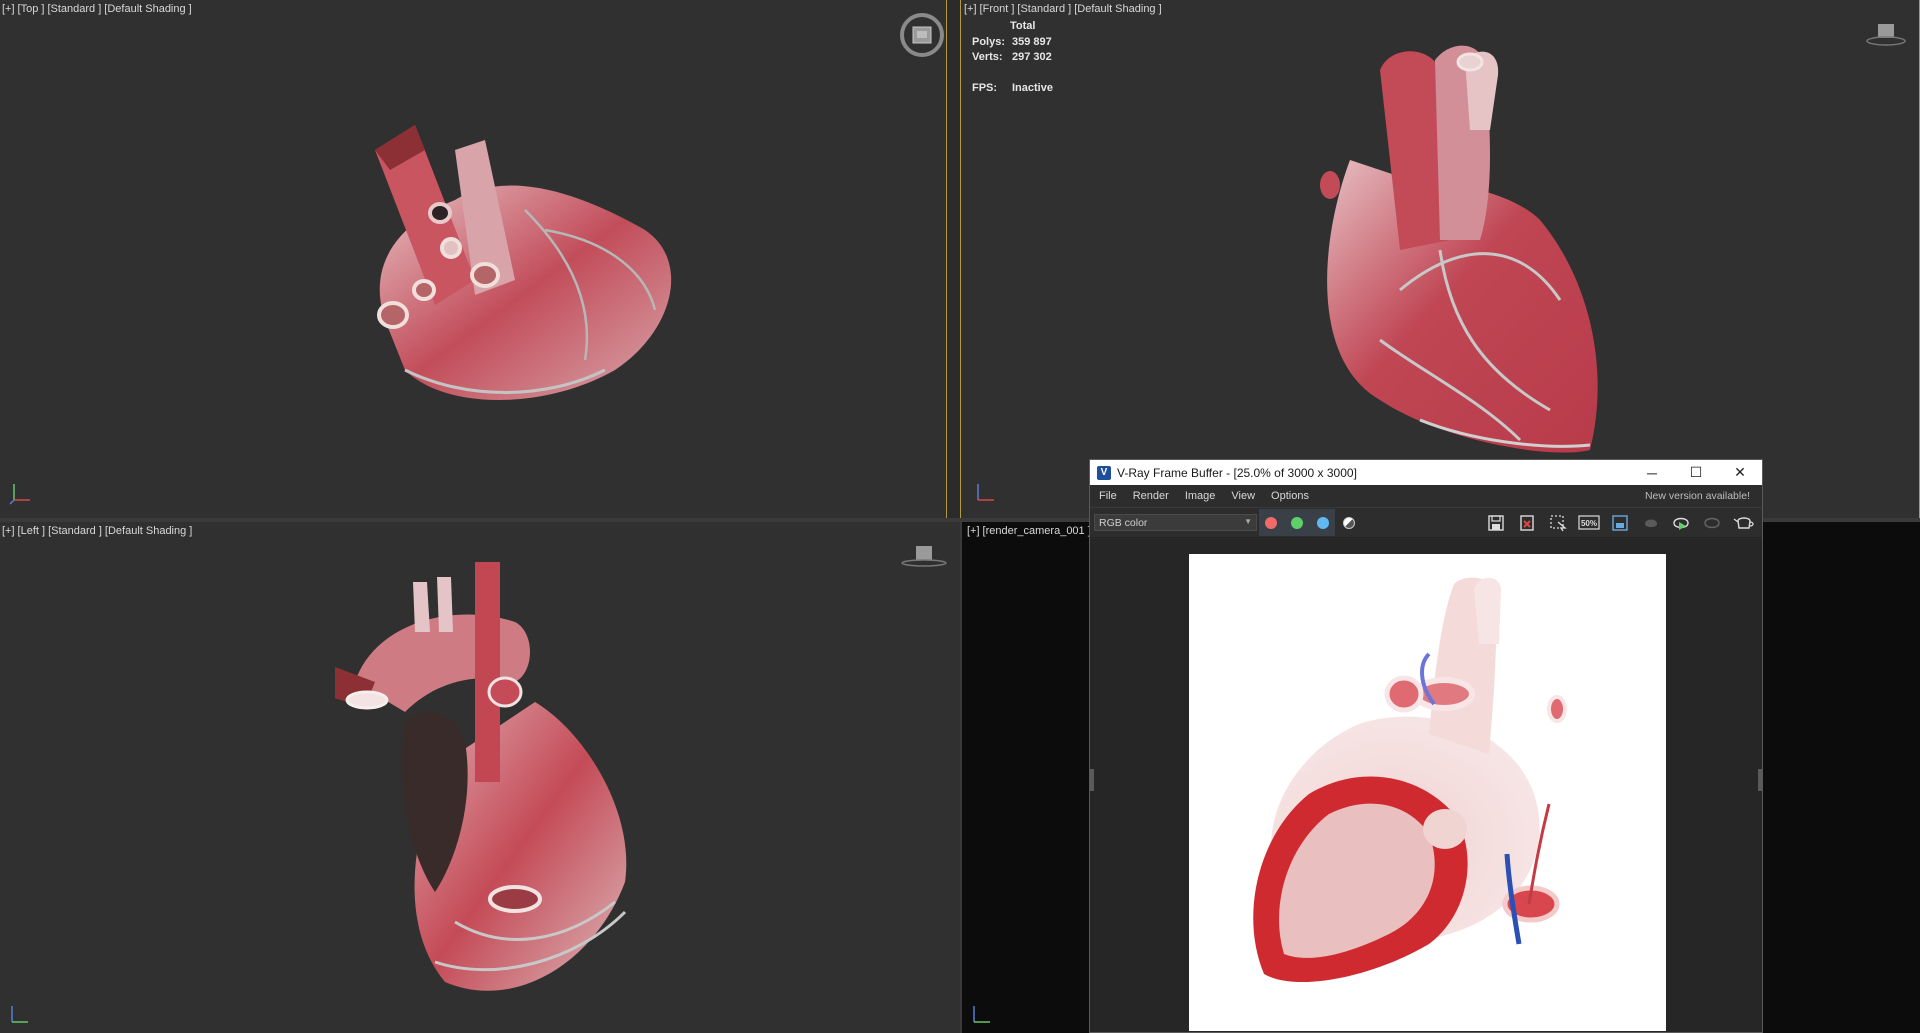 The width and height of the screenshot is (1920, 1033). I want to click on zoom-50-icon: 50%, so click(1588, 522).